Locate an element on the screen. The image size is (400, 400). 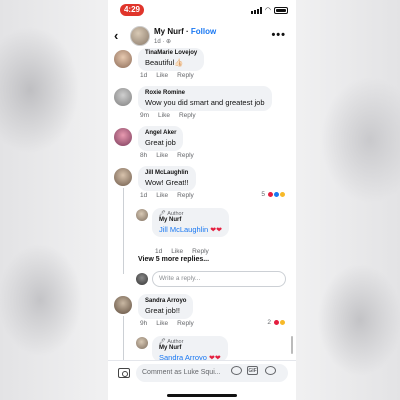
battery-icon is located at coordinates (281, 10).